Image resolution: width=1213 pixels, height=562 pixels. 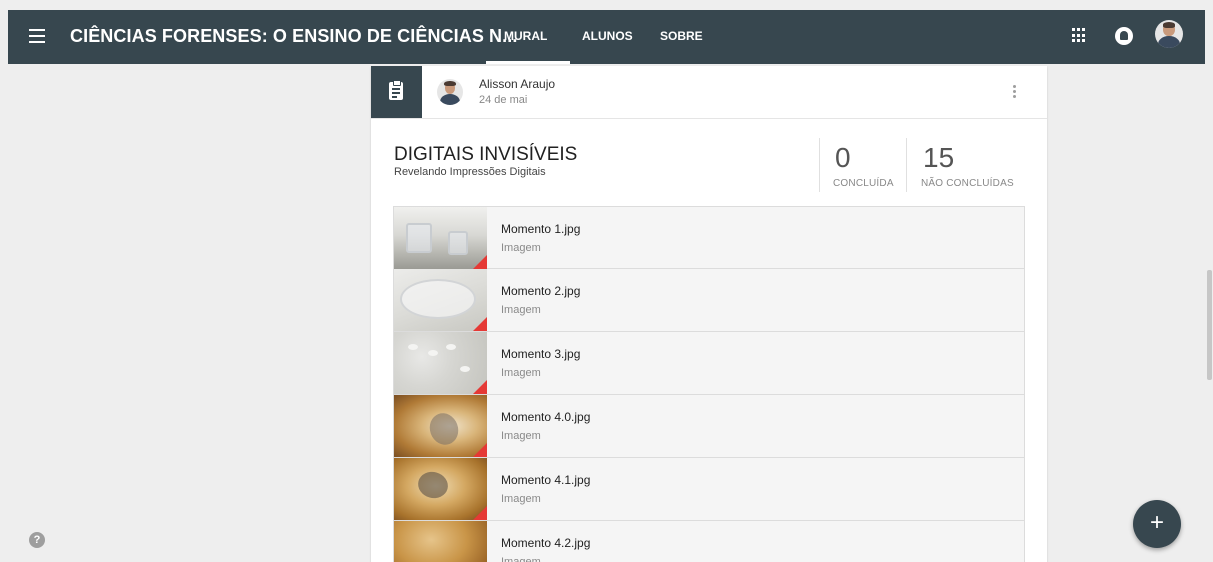 What do you see at coordinates (1015, 92) in the screenshot?
I see `more-options-icon` at bounding box center [1015, 92].